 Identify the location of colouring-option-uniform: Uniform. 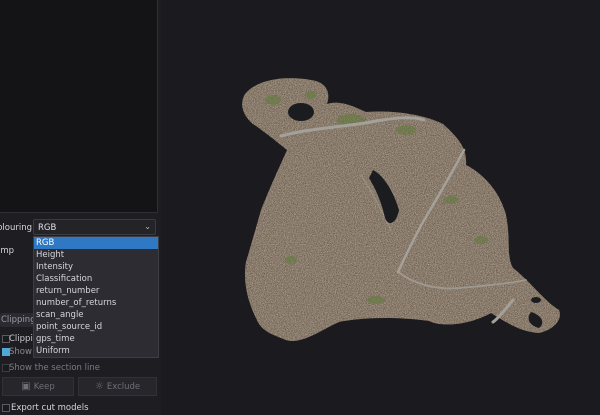
(96, 351).